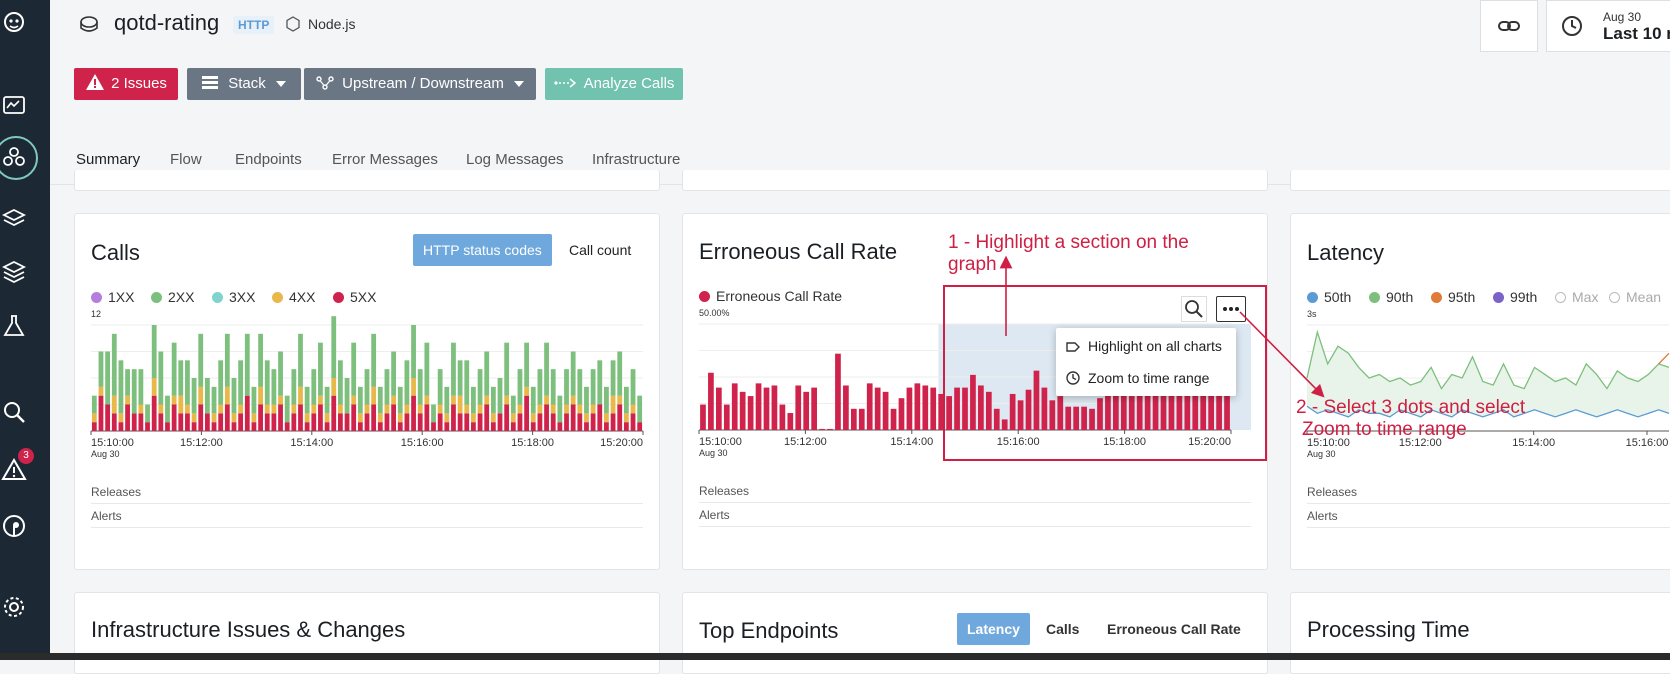 This screenshot has width=1670, height=674. I want to click on latency-toggle: Latency, so click(993, 629).